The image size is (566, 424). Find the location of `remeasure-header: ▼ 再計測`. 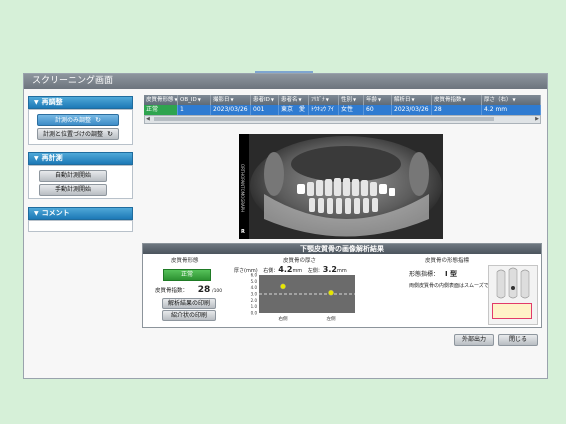

remeasure-header: ▼ 再計測 is located at coordinates (80, 158).